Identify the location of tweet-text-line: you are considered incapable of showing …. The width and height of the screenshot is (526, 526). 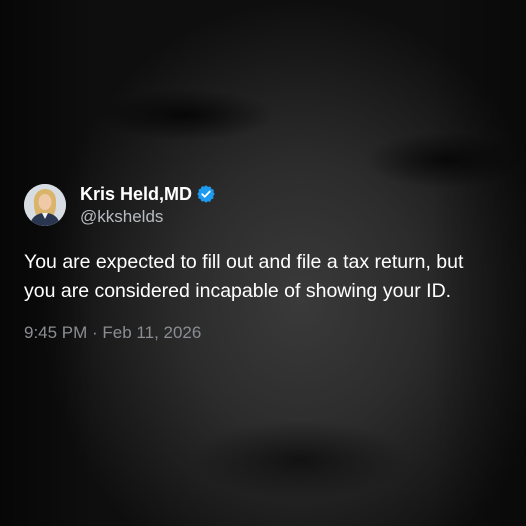
(238, 291).